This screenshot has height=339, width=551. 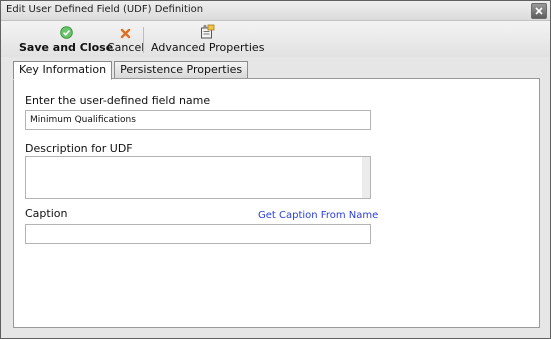 What do you see at coordinates (198, 177) in the screenshot?
I see `description-textarea` at bounding box center [198, 177].